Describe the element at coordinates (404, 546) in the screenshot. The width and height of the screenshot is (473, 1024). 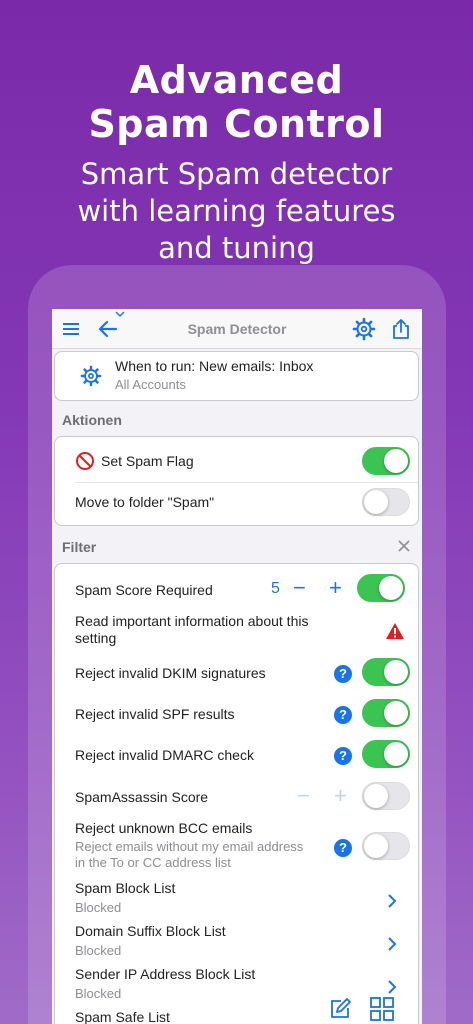
I see `close-icon` at that location.